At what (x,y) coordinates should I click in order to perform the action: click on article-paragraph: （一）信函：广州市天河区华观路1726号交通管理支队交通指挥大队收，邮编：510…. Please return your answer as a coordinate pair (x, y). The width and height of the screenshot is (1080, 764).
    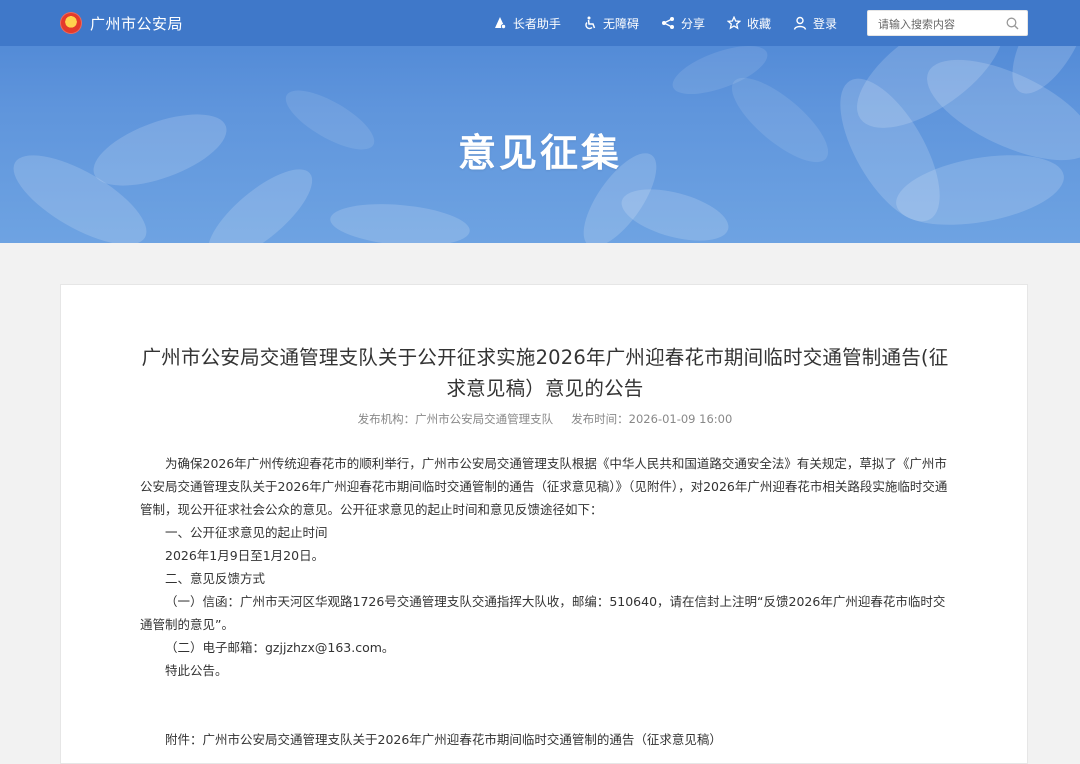
    Looking at the image, I should click on (543, 613).